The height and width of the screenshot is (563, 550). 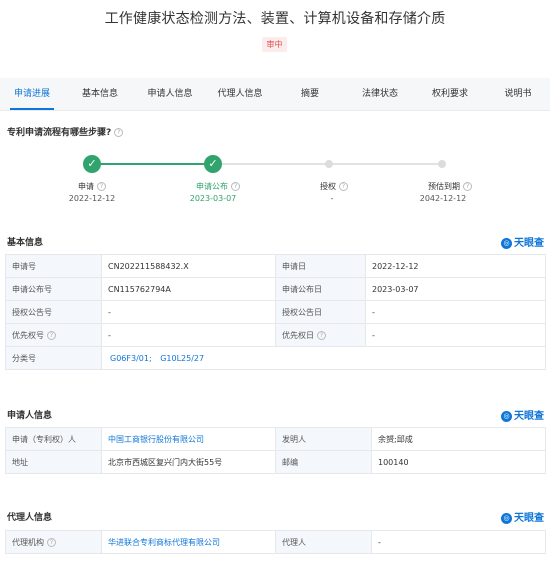 I want to click on agency-link: 华进联合专利商标代理有限公司, so click(x=164, y=542).